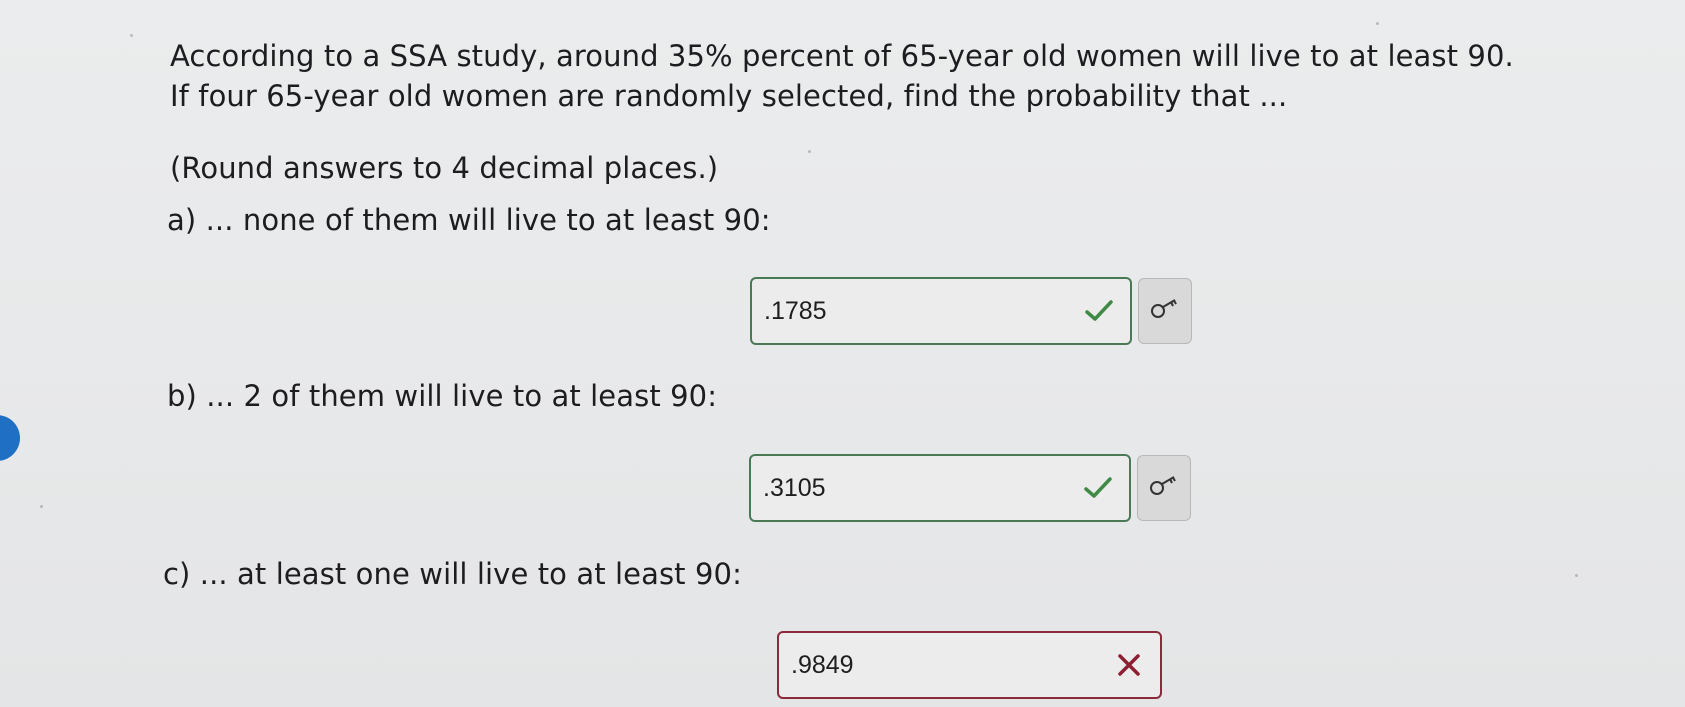  What do you see at coordinates (941, 311) in the screenshot?
I see `part-a-answer-field: .1785` at bounding box center [941, 311].